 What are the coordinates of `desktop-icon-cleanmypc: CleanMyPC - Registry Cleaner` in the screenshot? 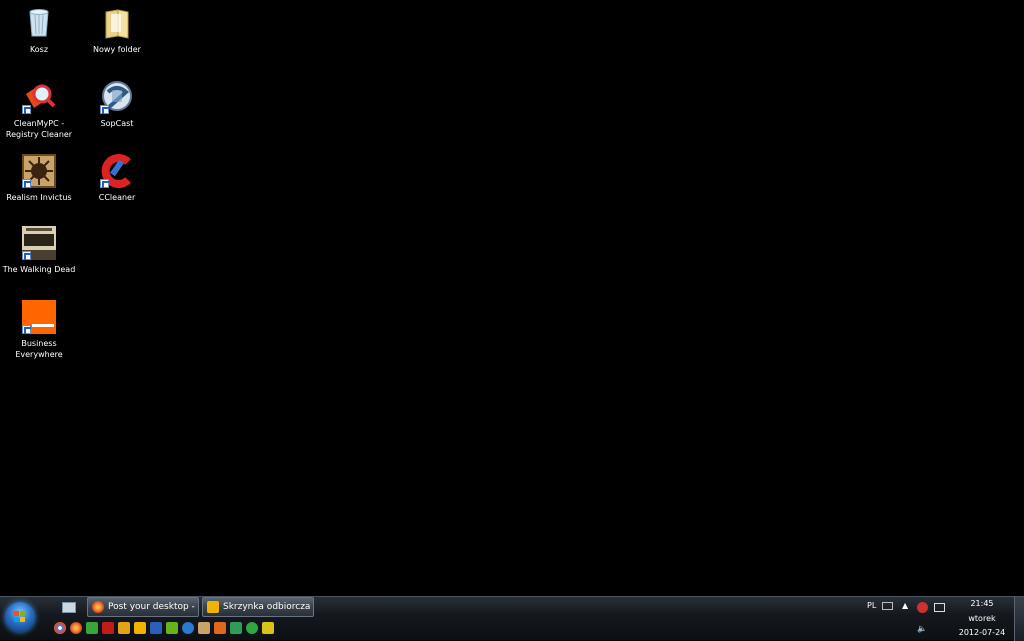 It's located at (39, 110).